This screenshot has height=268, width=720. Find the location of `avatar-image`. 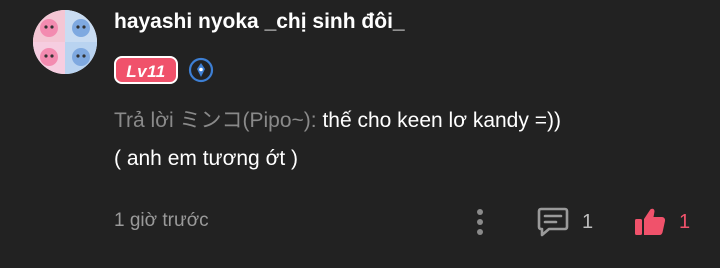

avatar-image is located at coordinates (65, 42).